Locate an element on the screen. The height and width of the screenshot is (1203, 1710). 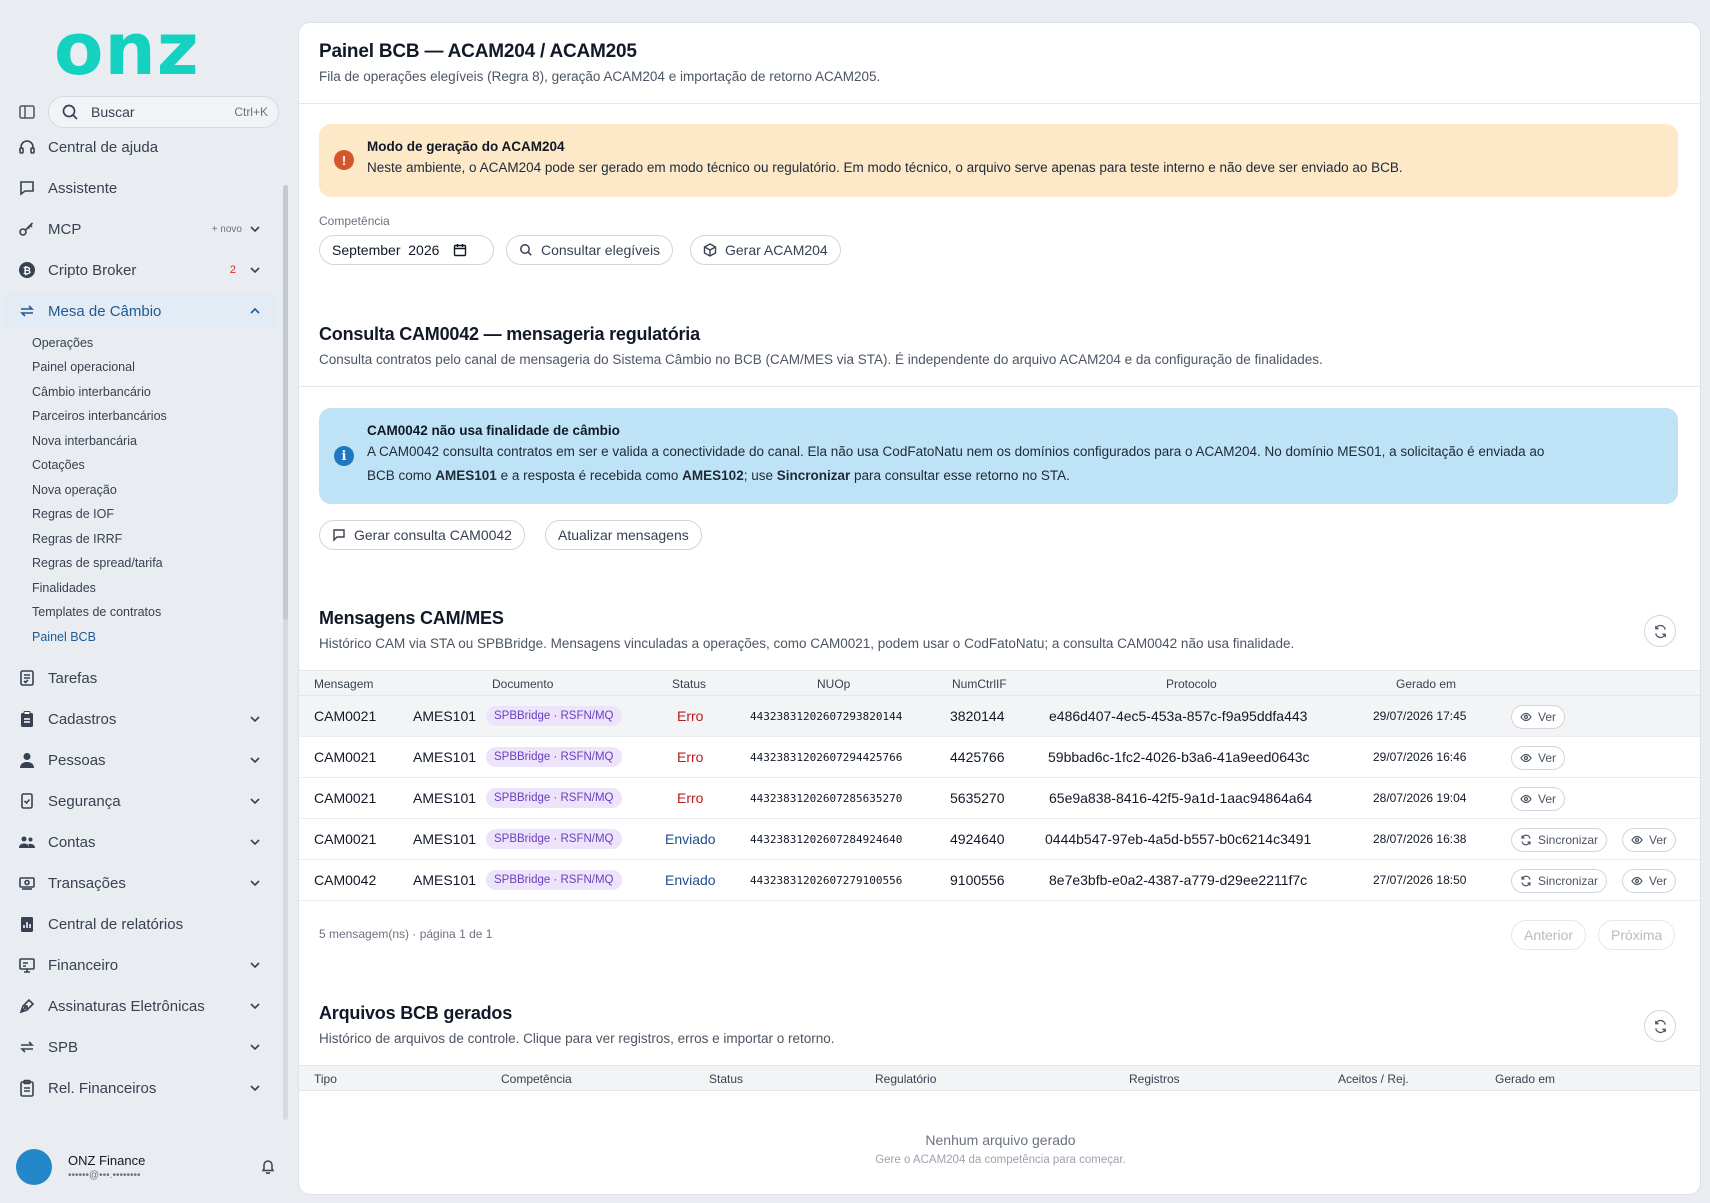
cell-numctrlif: 5635270 is located at coordinates (977, 798).